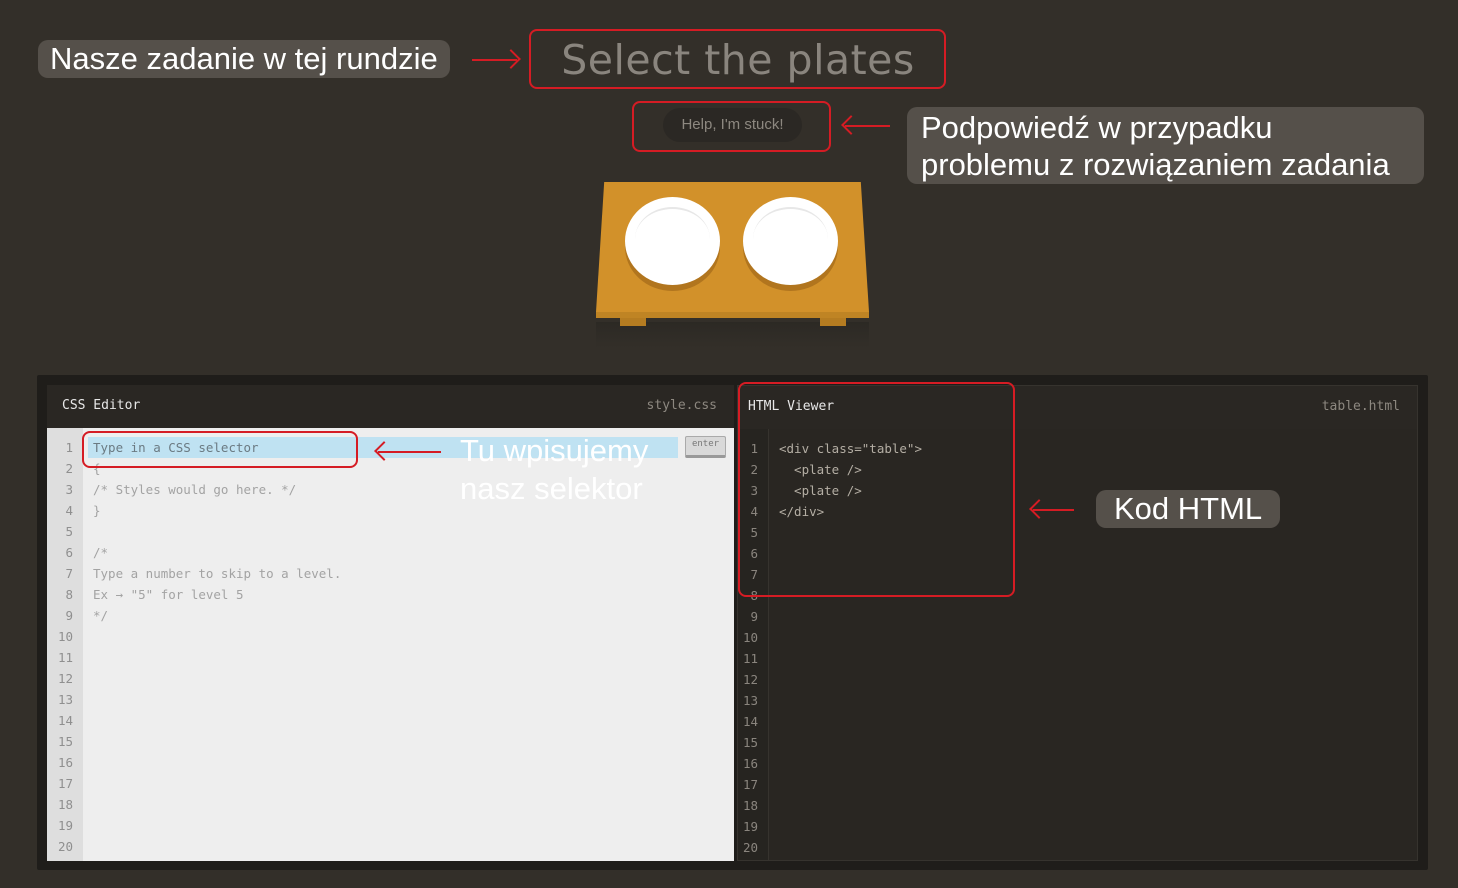 Image resolution: width=1458 pixels, height=888 pixels. What do you see at coordinates (496, 60) in the screenshot?
I see `arrow-right-icon` at bounding box center [496, 60].